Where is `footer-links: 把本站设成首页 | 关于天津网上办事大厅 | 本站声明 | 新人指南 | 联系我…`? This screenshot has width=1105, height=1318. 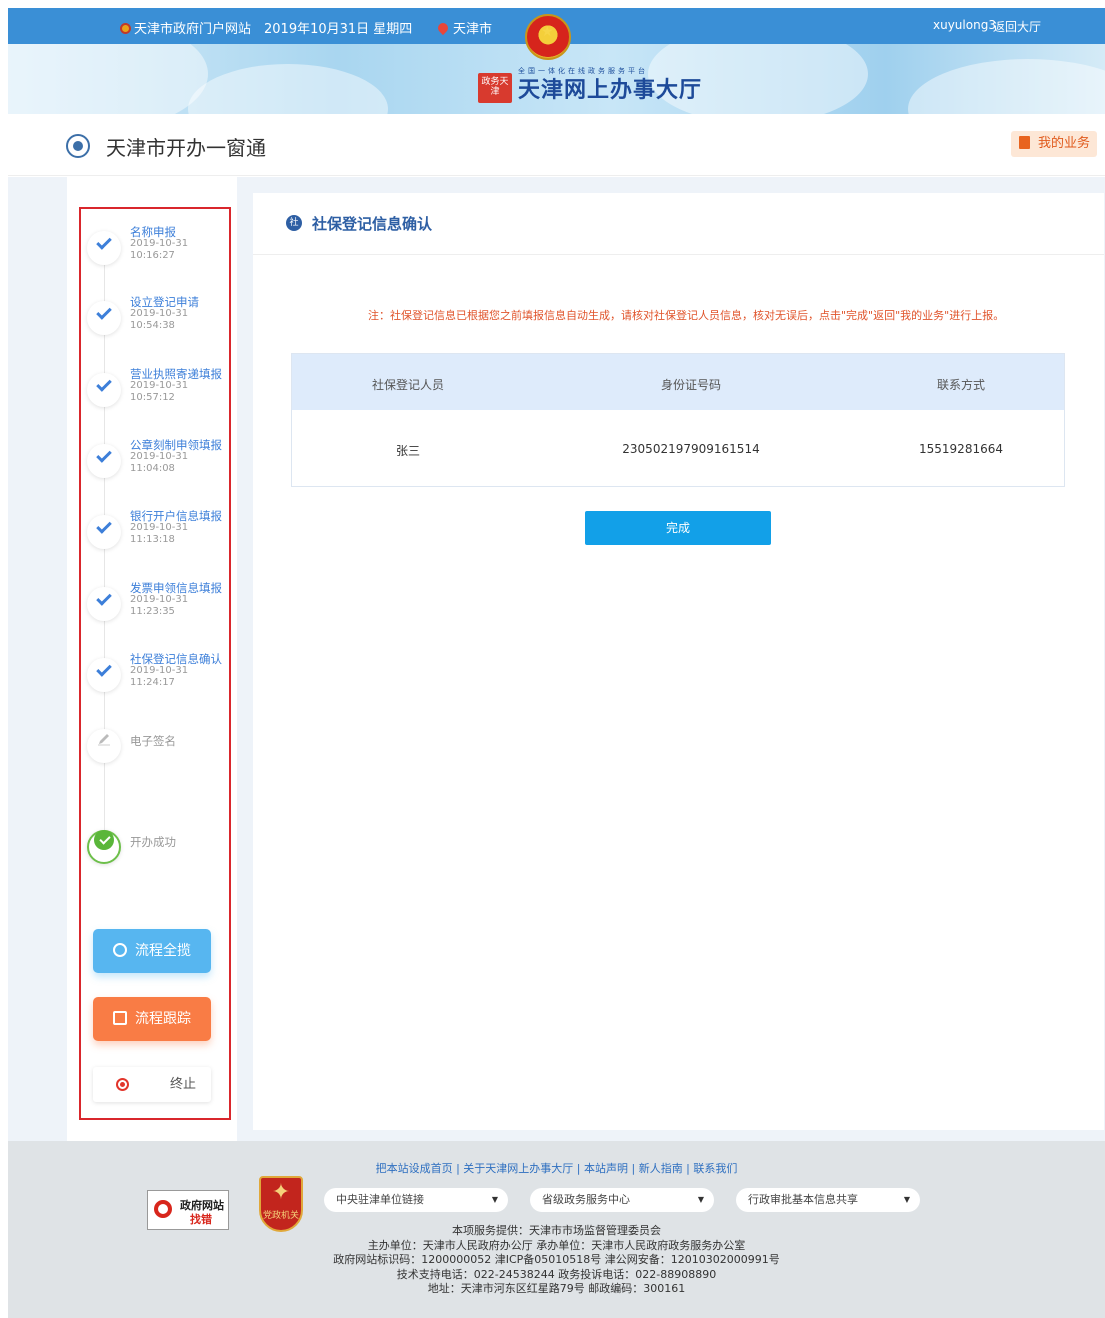 footer-links: 把本站设成首页 | 关于天津网上办事大厅 | 本站声明 | 新人指南 | 联系我… is located at coordinates (556, 1168).